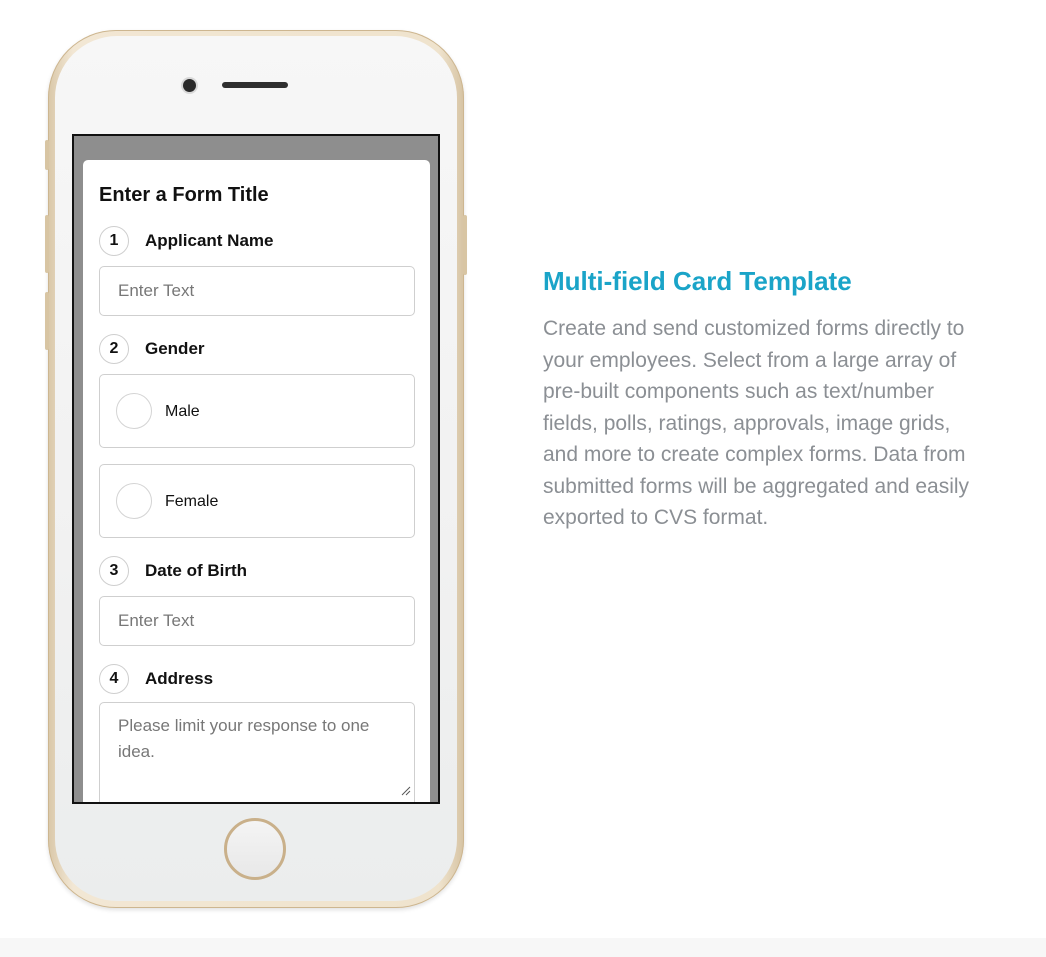 The width and height of the screenshot is (1046, 957). What do you see at coordinates (114, 349) in the screenshot?
I see `question-number-badge: 2` at bounding box center [114, 349].